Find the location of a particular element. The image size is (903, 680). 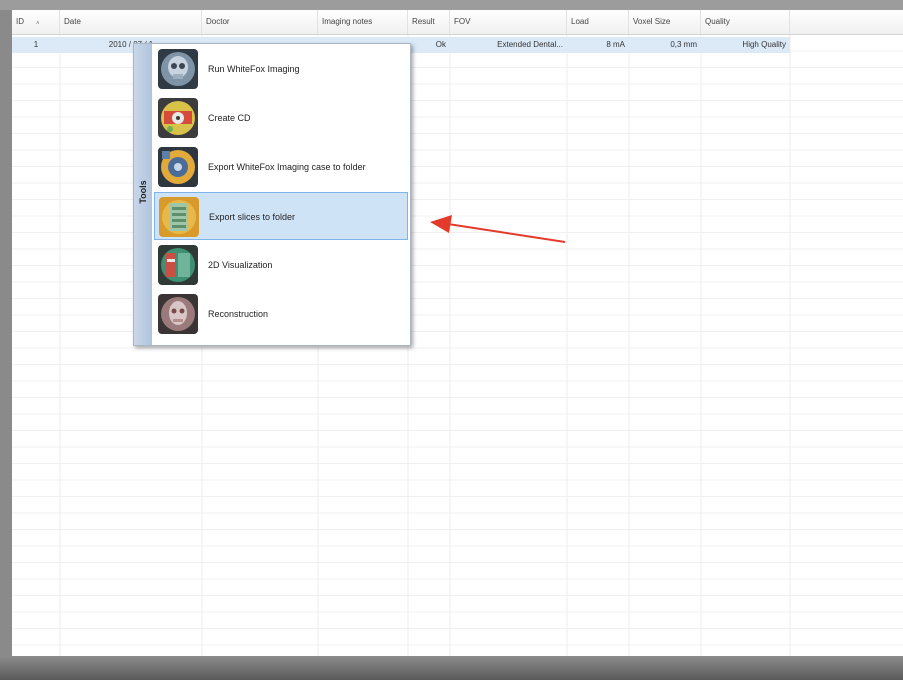

visualization-2d-icon is located at coordinates (178, 265).